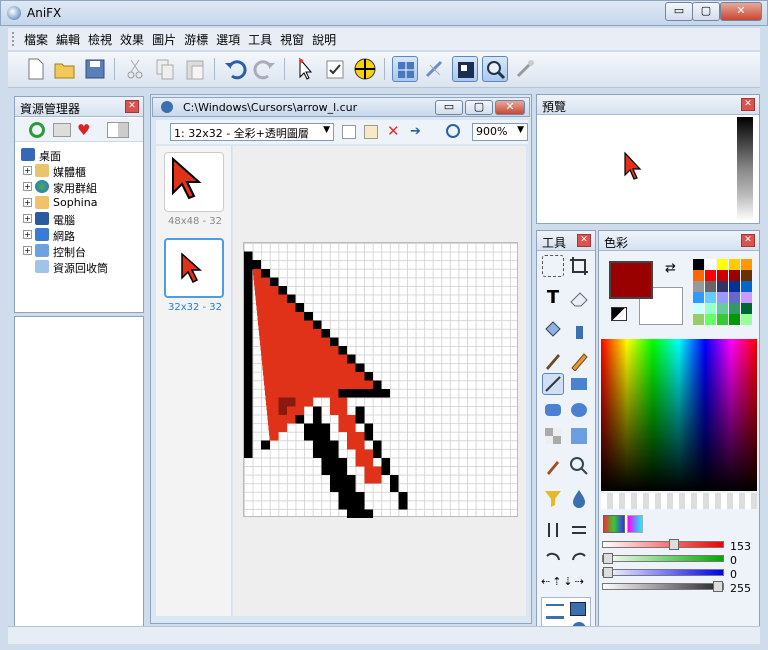  What do you see at coordinates (252, 132) in the screenshot?
I see `frame-select: 1: 32x32 - 全彩+透明圖層 ▼` at bounding box center [252, 132].